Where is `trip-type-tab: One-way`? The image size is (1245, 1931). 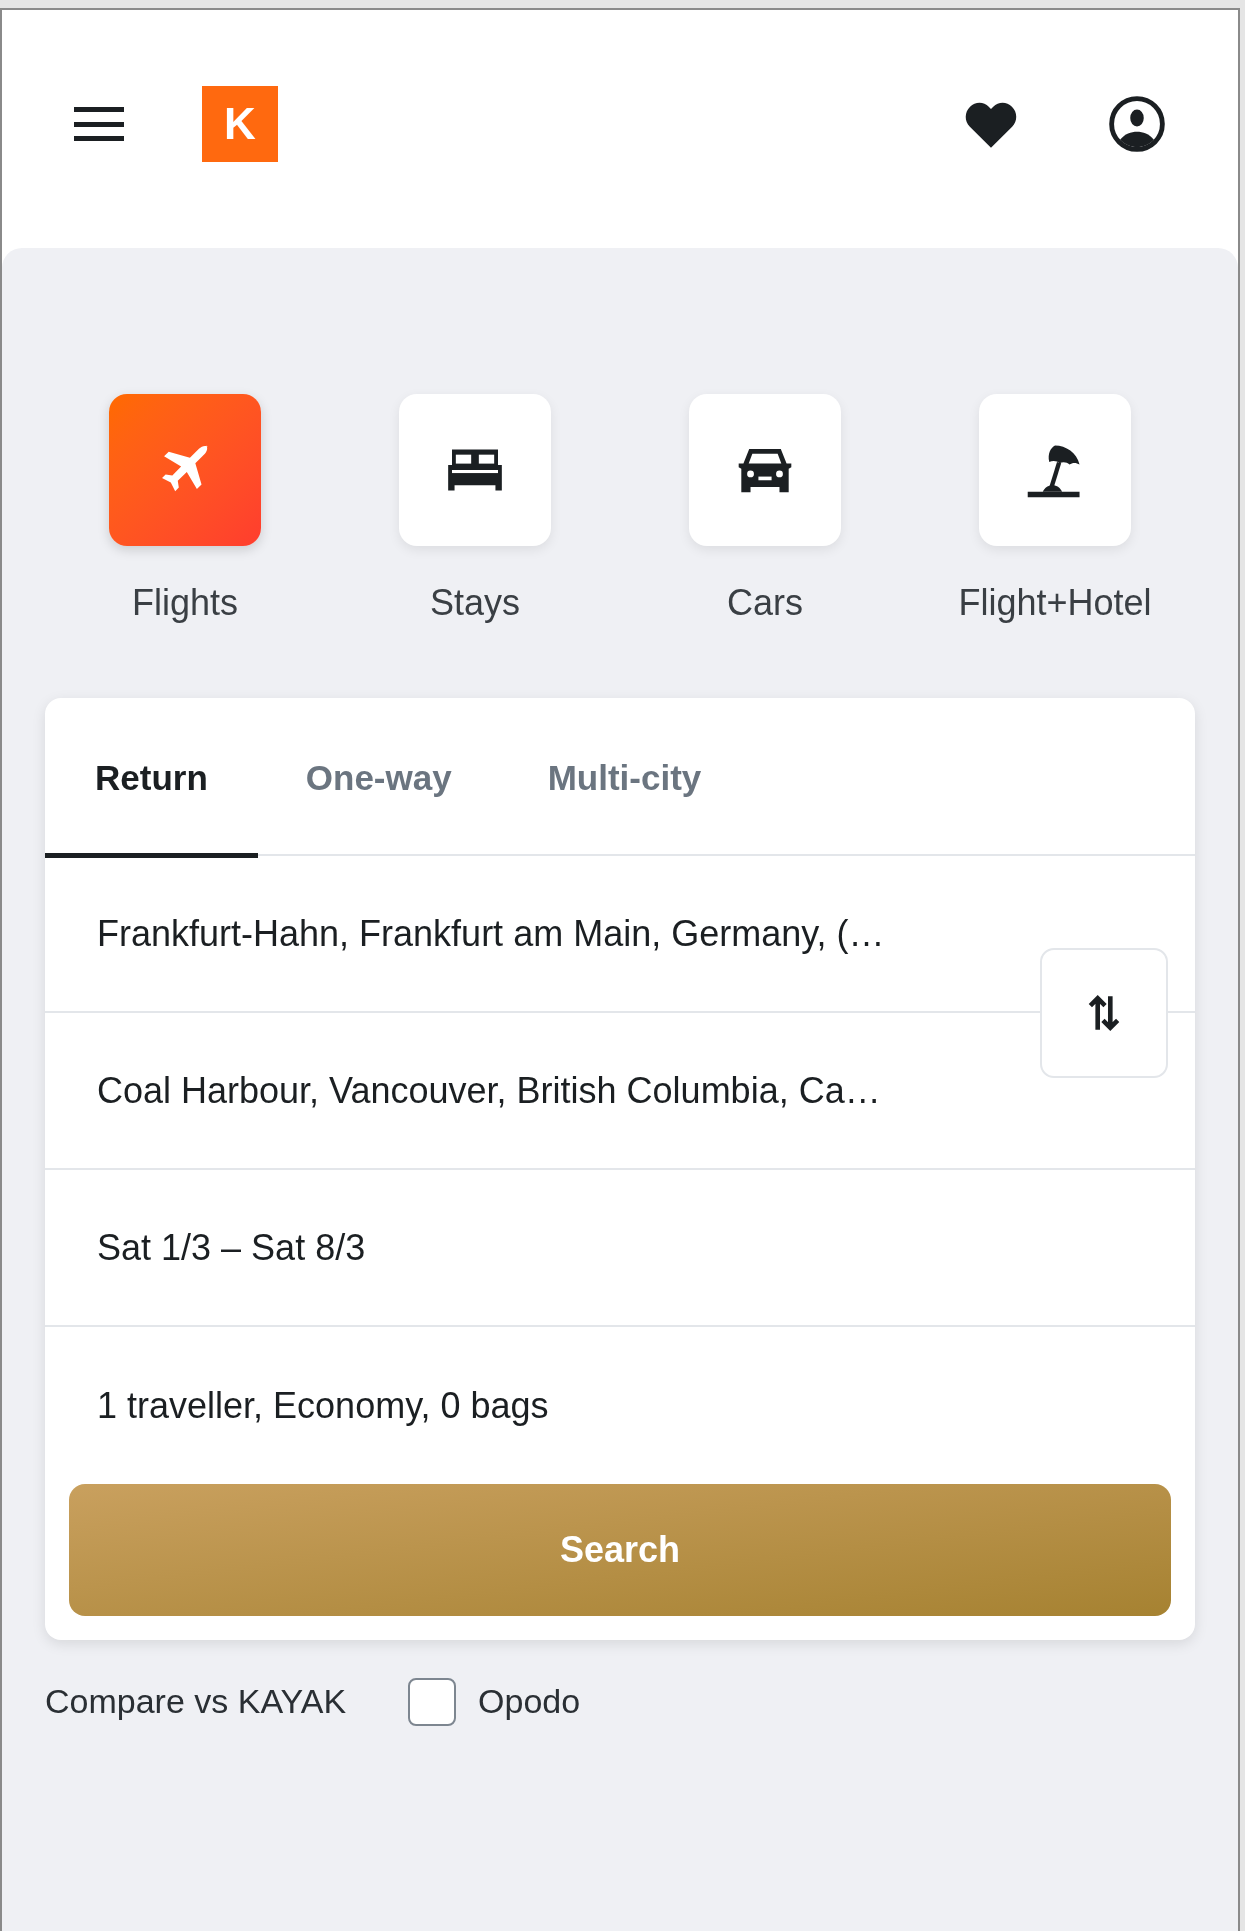
trip-type-tab: One-way is located at coordinates (378, 778).